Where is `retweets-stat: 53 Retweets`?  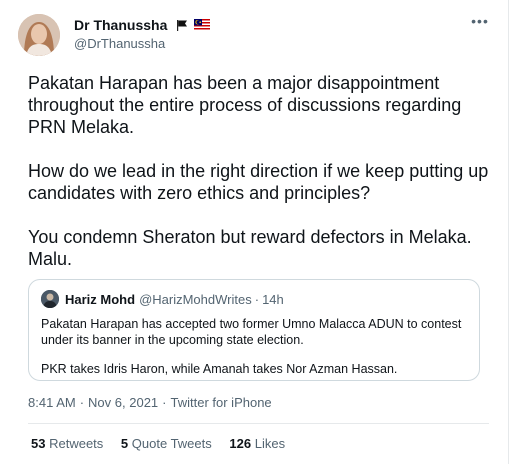 retweets-stat: 53 Retweets is located at coordinates (67, 444).